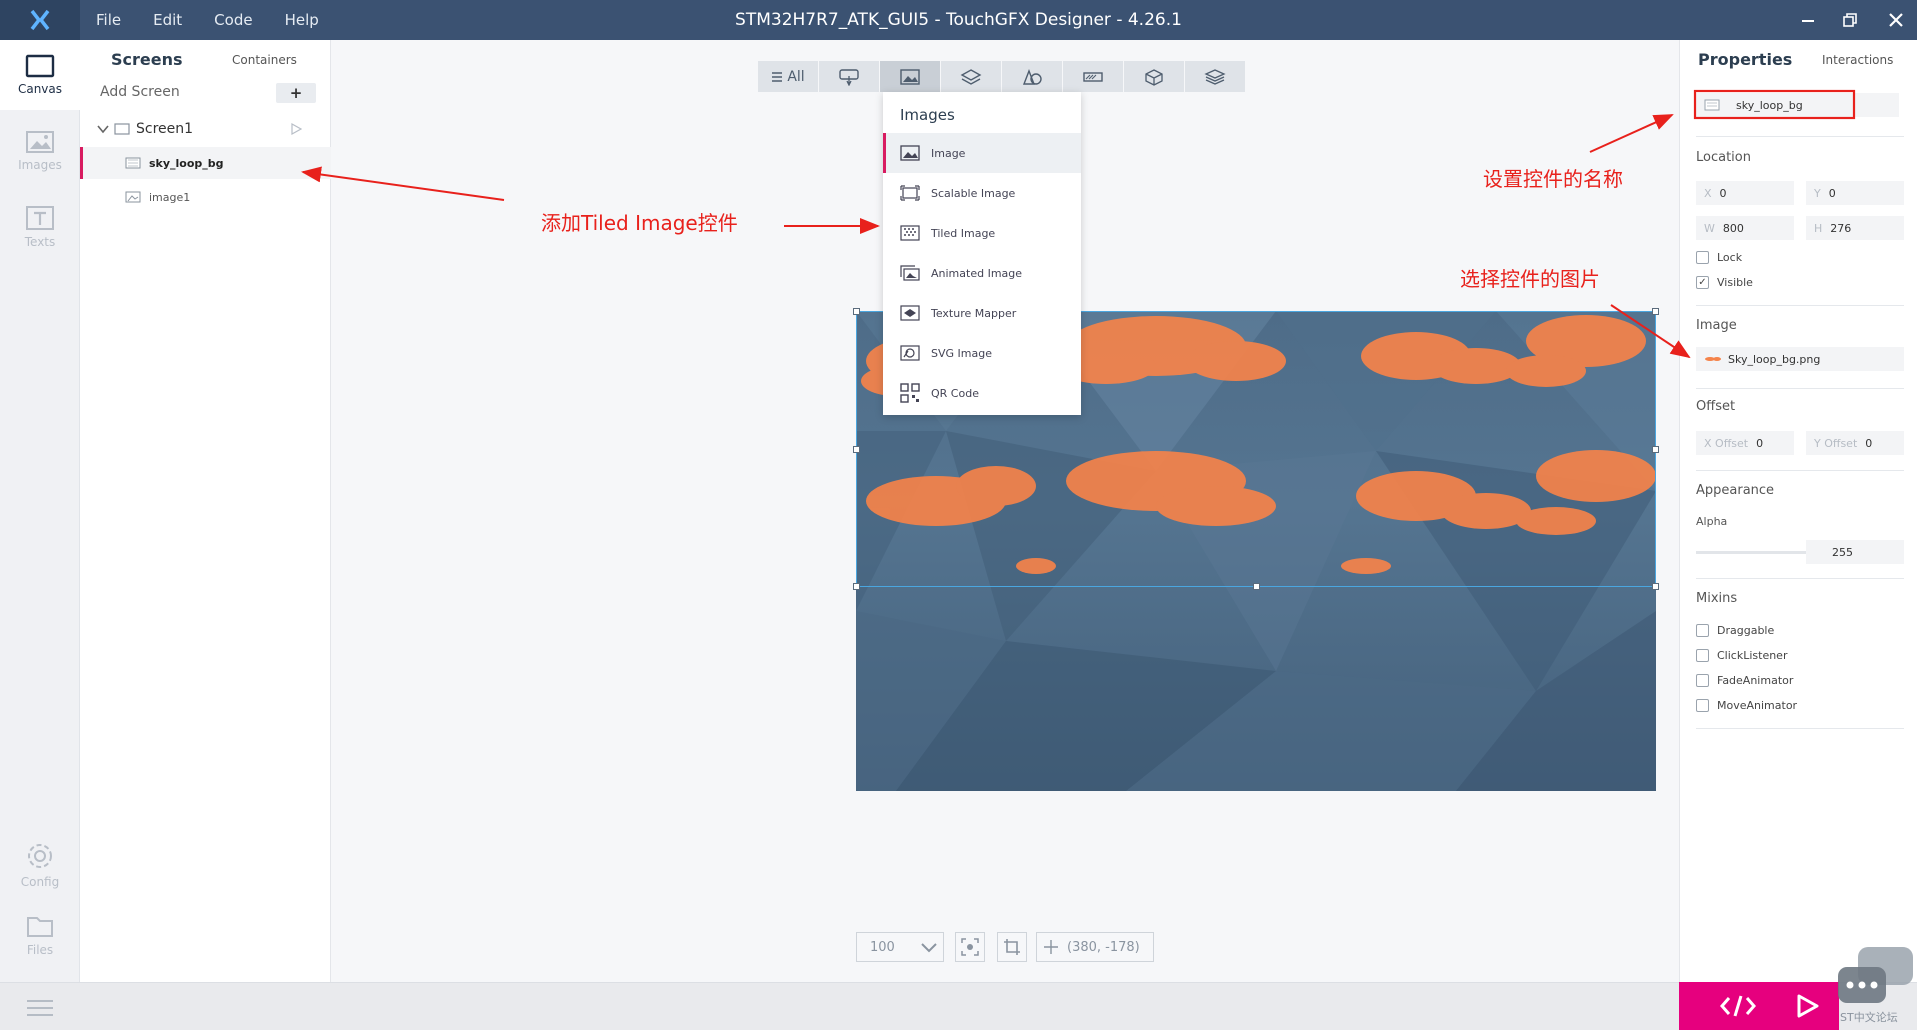  Describe the element at coordinates (849, 76) in the screenshot. I see `toolbar-buttons` at that location.